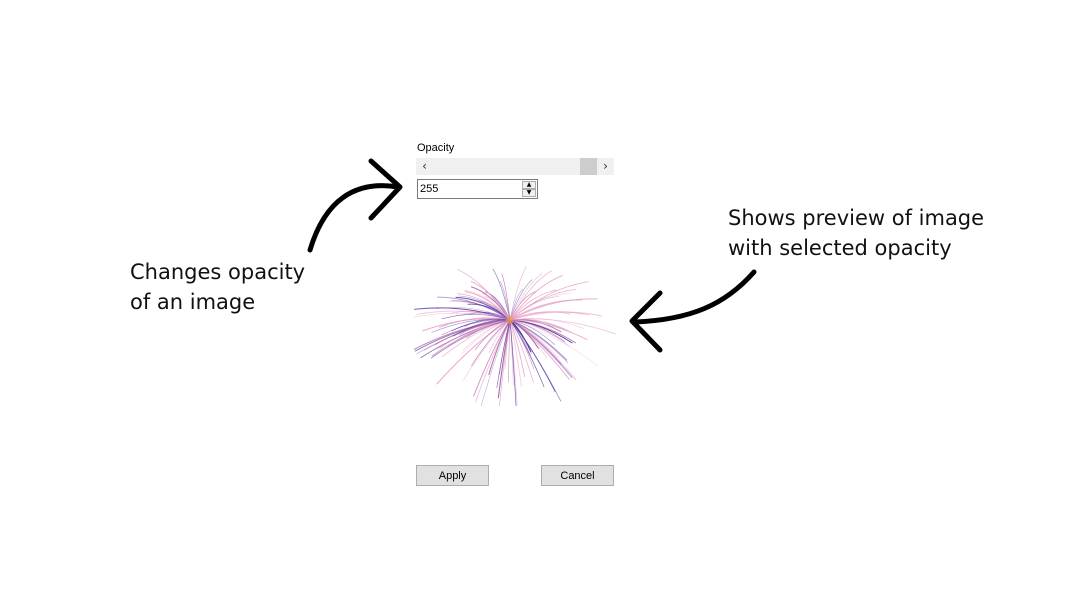  I want to click on chevron-right-icon: ›, so click(605, 166).